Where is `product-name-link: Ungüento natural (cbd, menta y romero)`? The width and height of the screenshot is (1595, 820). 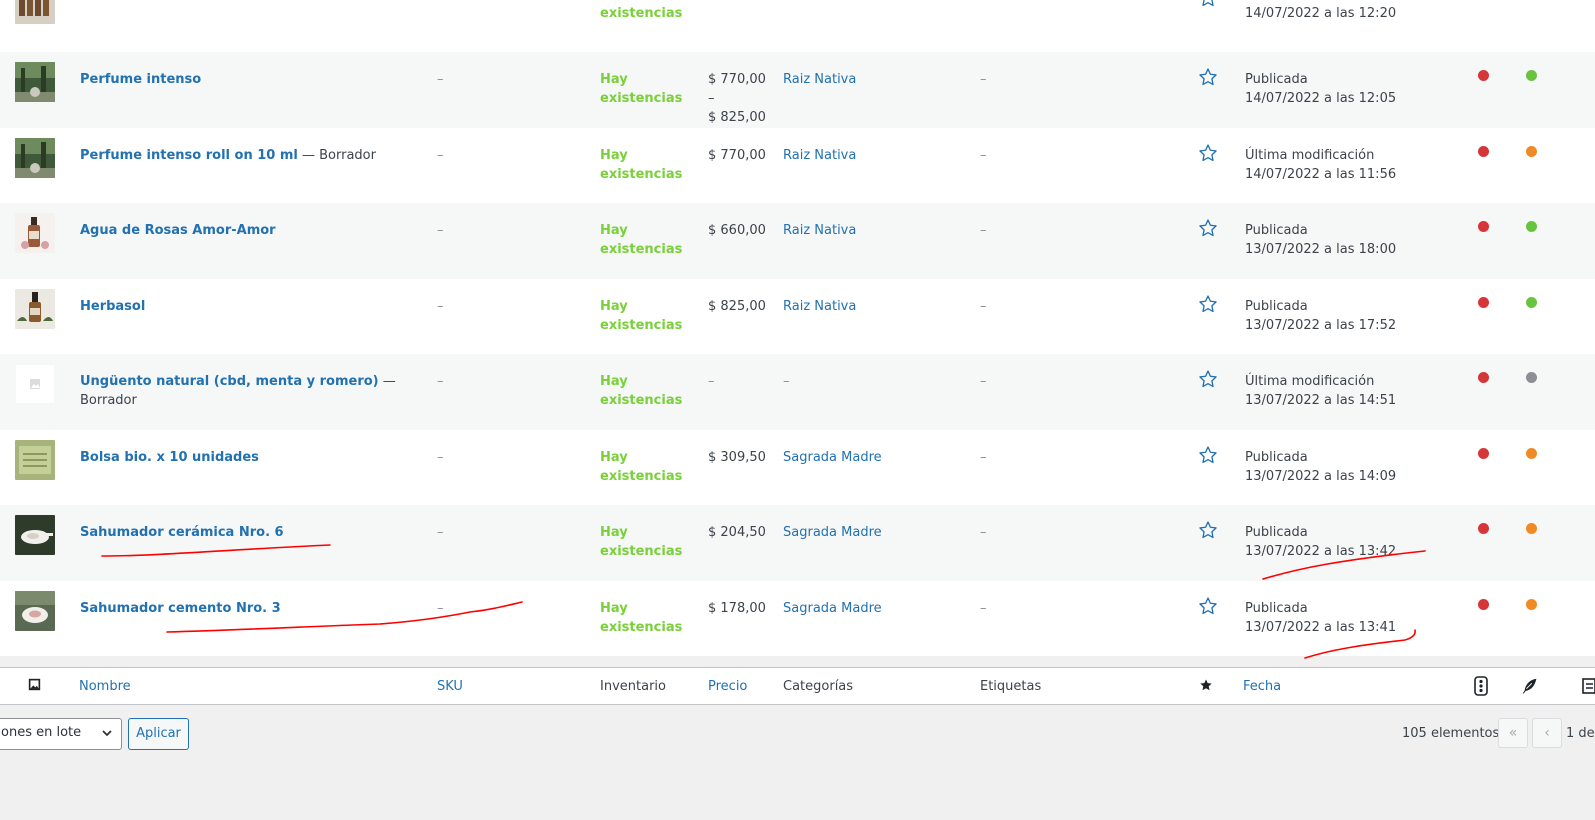
product-name-link: Ungüento natural (cbd, menta y romero) is located at coordinates (229, 381).